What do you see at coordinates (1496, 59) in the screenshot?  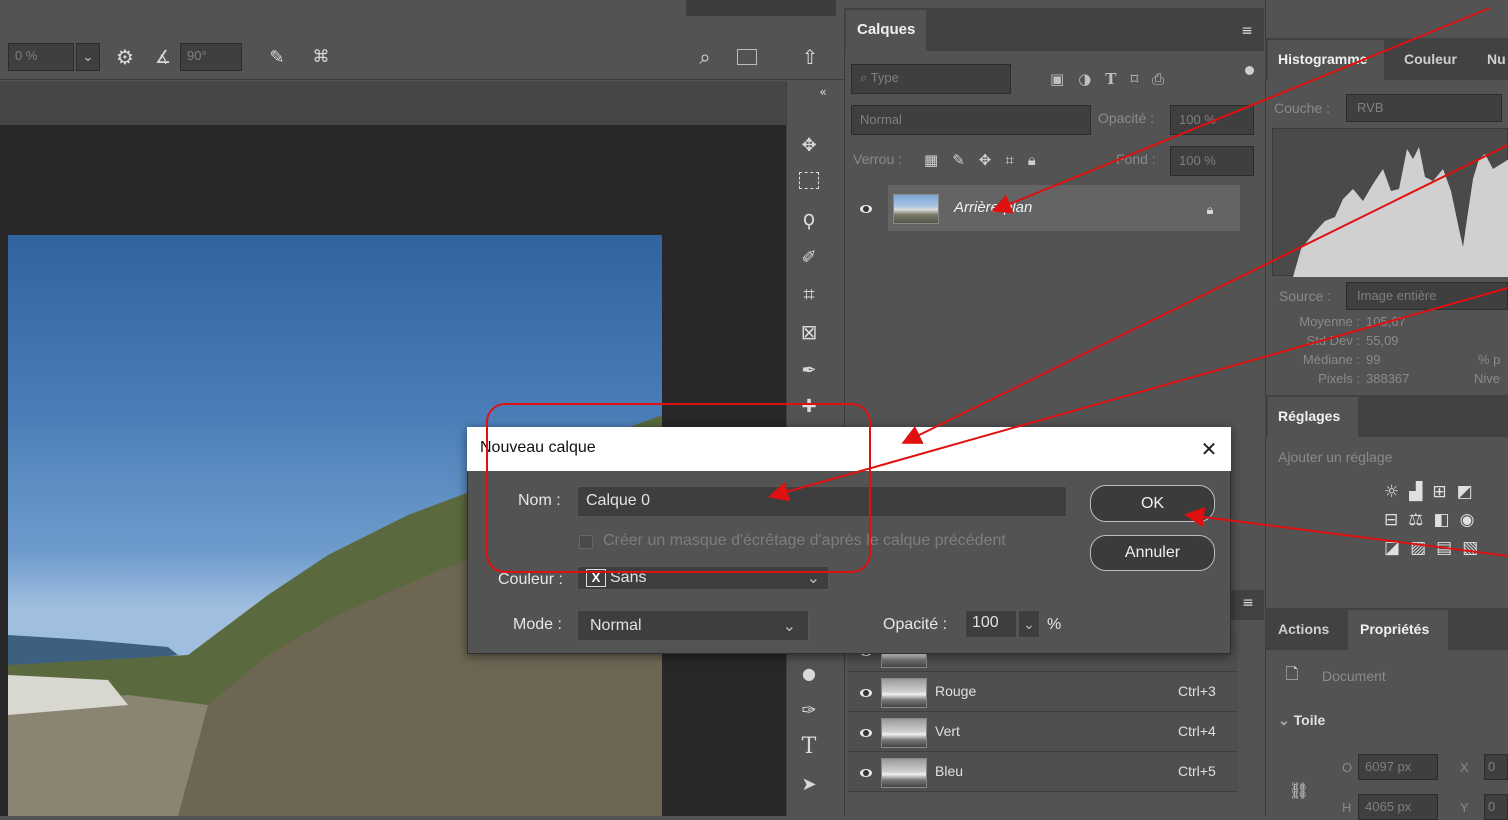 I see `tab-nu: Nu` at bounding box center [1496, 59].